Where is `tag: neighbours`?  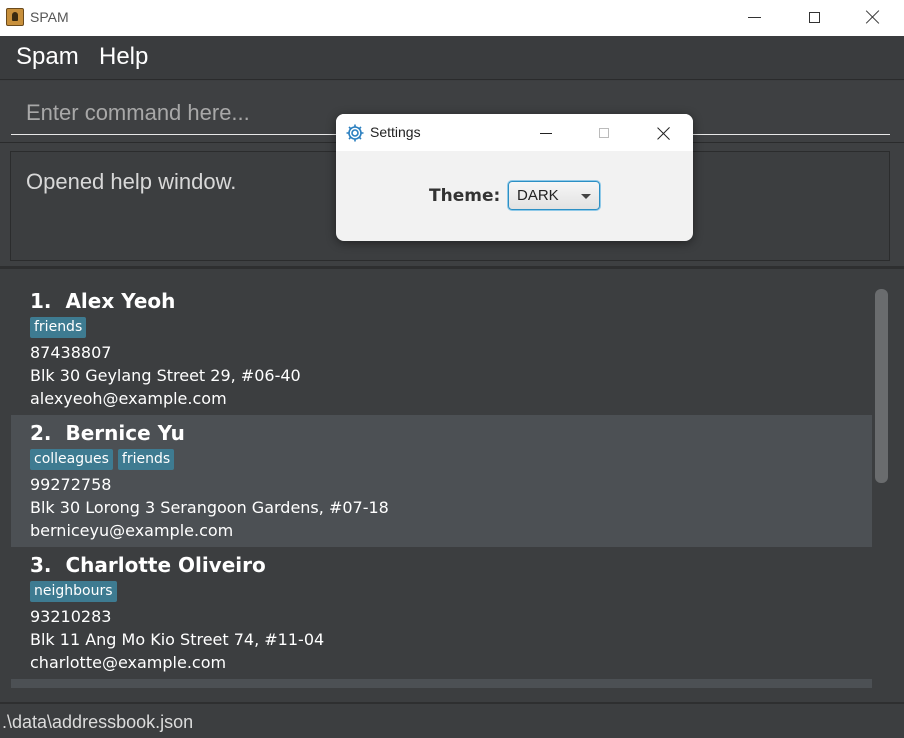 tag: neighbours is located at coordinates (73, 591).